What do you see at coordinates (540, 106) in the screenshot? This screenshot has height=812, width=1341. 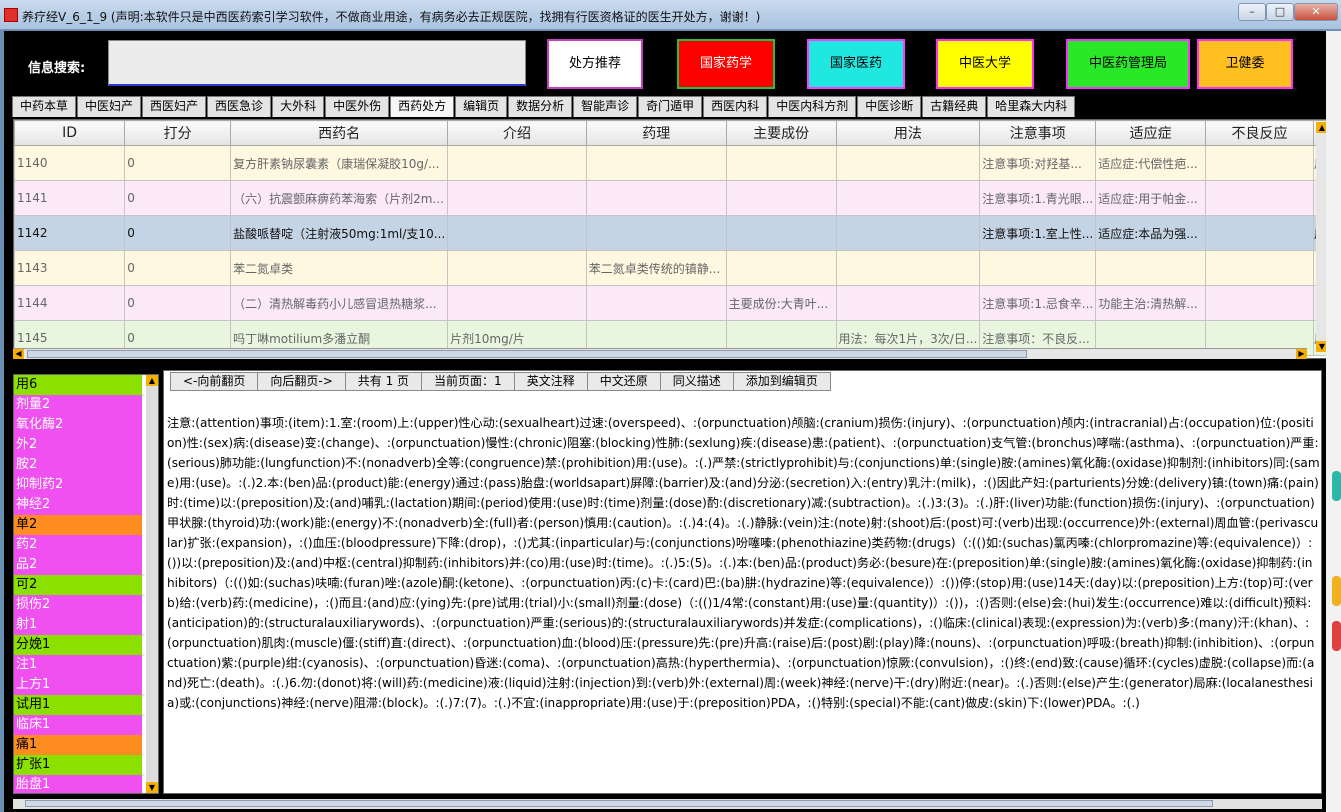 I see `tab-8: 数据分析` at bounding box center [540, 106].